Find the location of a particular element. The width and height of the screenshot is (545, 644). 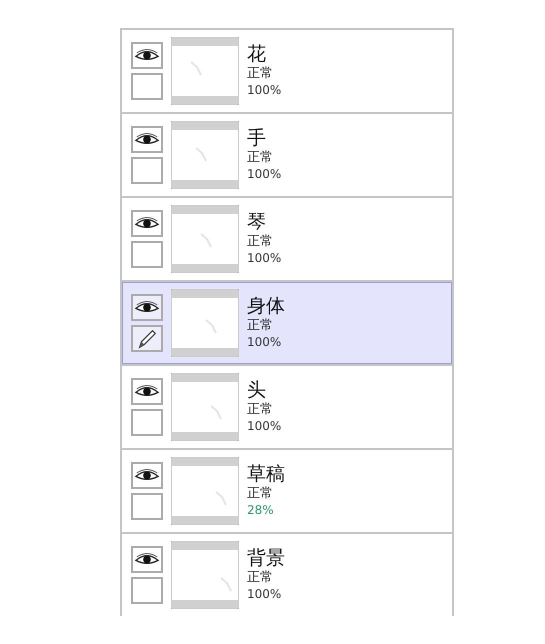

pencil-icon is located at coordinates (147, 339).